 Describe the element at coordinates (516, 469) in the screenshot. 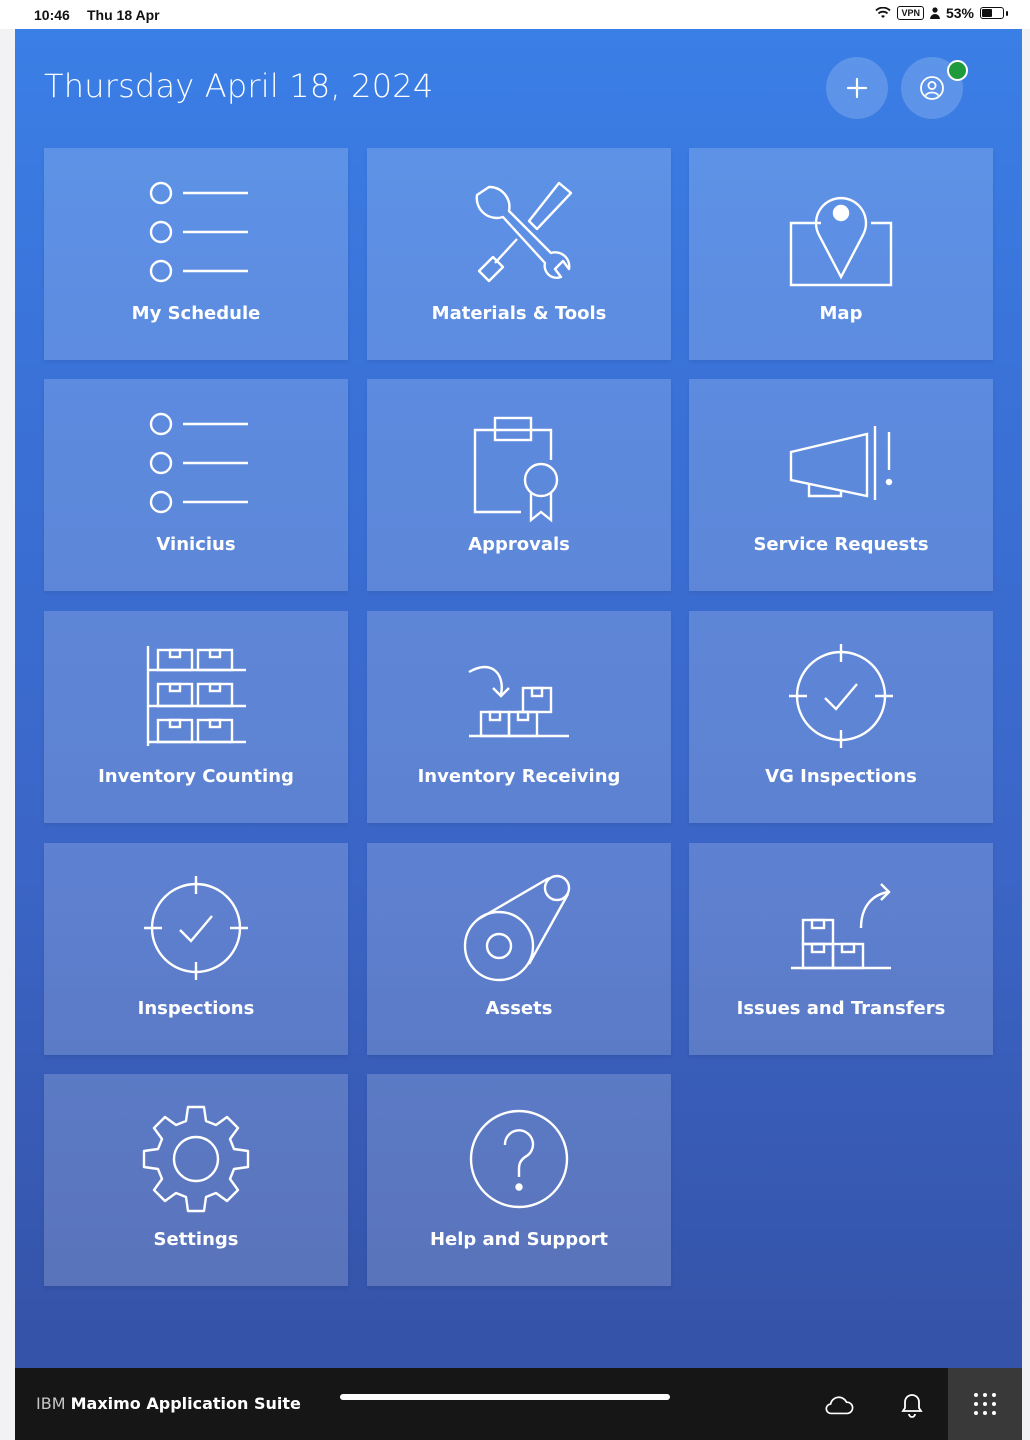

I see `clipboard-badge-icon` at that location.